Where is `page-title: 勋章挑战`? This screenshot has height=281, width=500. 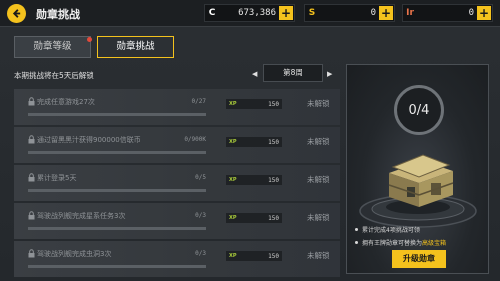 page-title: 勋章挑战 is located at coordinates (58, 14).